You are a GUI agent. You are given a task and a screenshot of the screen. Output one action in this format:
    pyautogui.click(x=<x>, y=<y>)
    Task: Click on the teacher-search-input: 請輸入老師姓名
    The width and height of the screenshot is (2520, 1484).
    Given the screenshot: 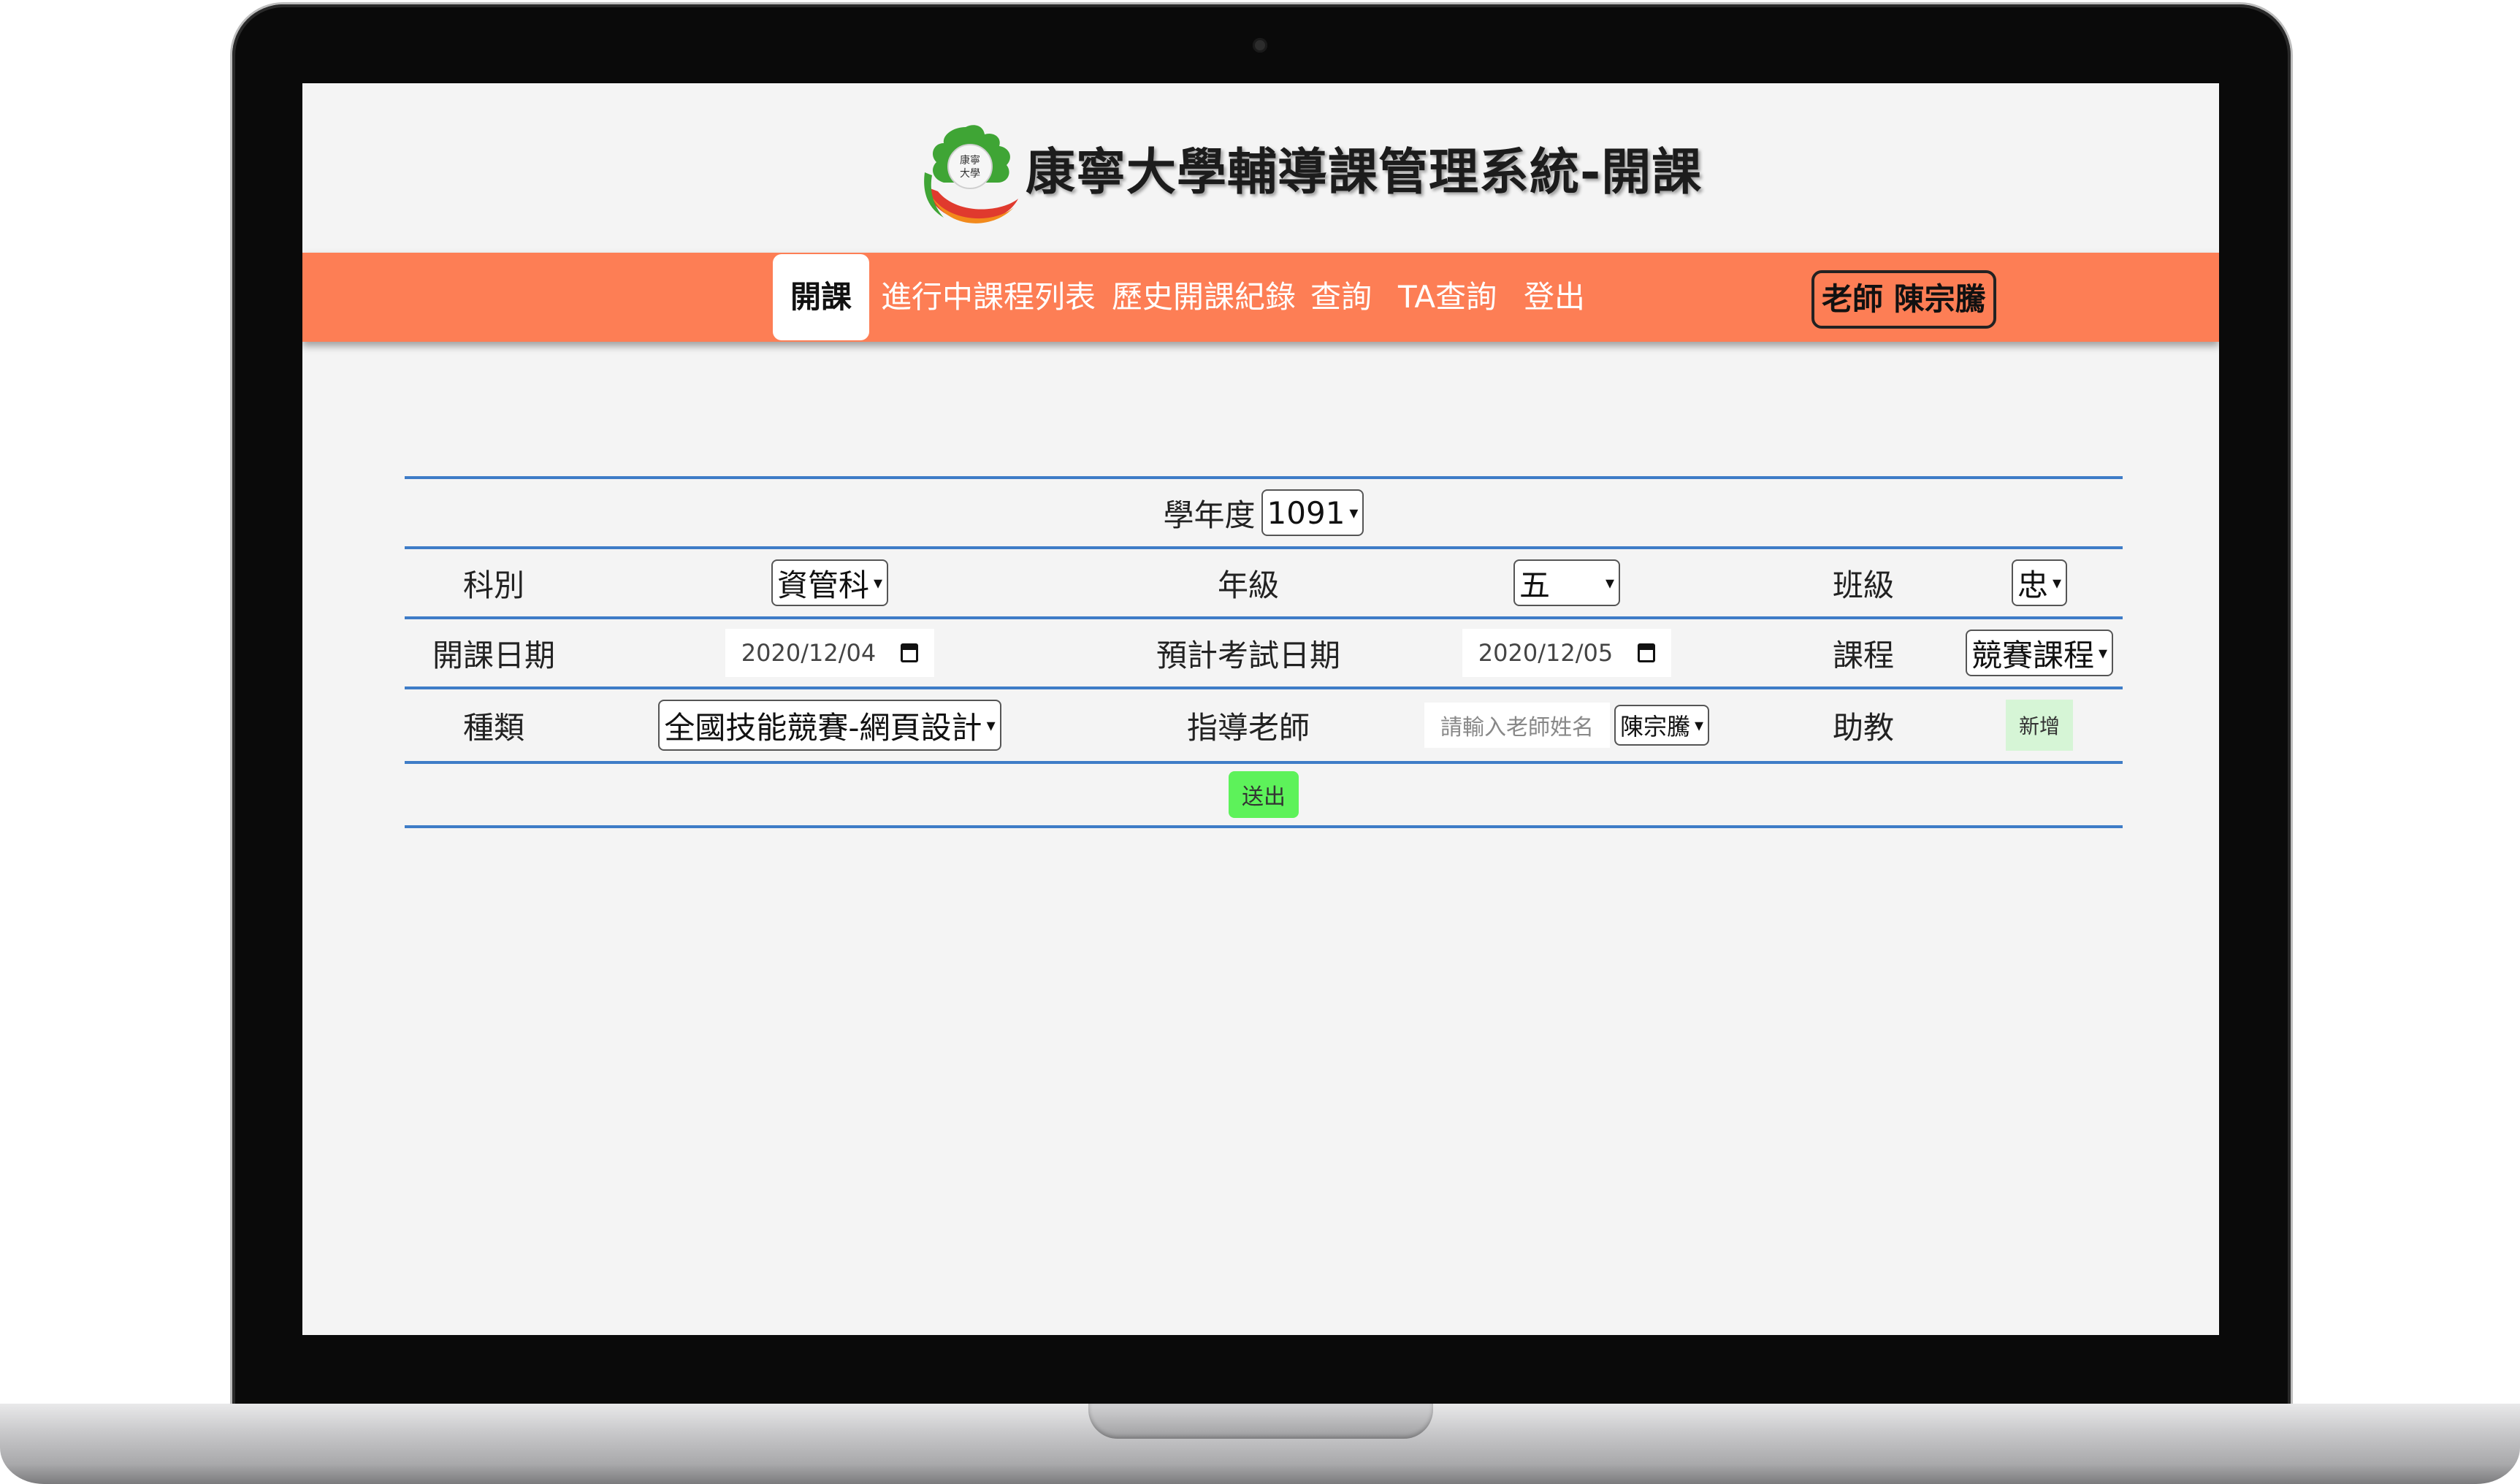 What is the action you would take?
    pyautogui.click(x=1517, y=726)
    